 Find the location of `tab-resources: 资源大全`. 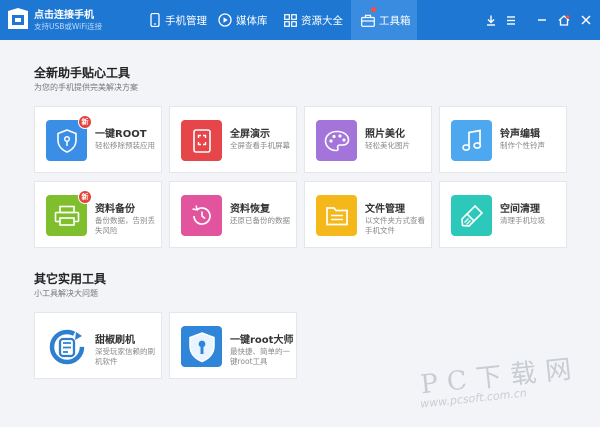

tab-resources: 资源大全 is located at coordinates (315, 20).